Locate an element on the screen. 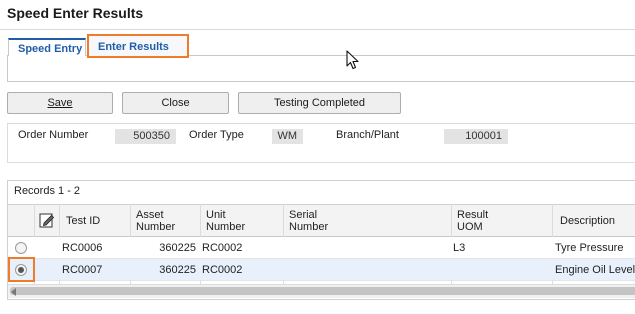  tab-enter-results: Enter Results is located at coordinates (138, 46).